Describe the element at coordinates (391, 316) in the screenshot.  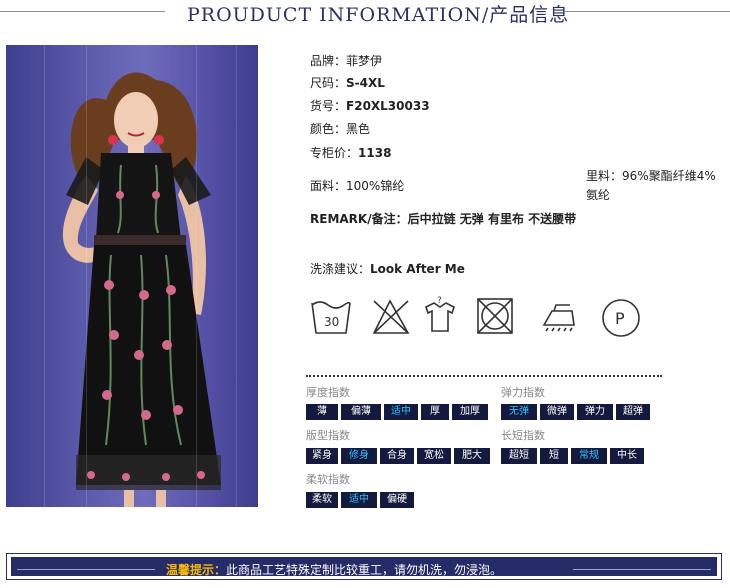
I see `no-bleach-icon` at that location.